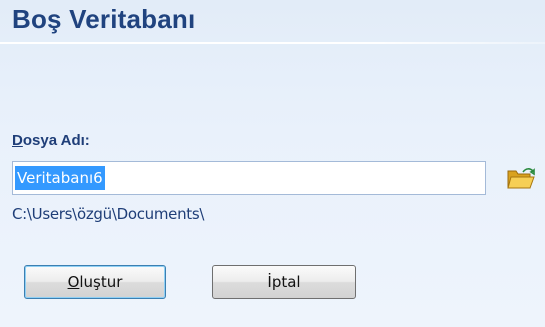 The width and height of the screenshot is (545, 327). What do you see at coordinates (73, 282) in the screenshot?
I see `create-button-accelerator: O` at bounding box center [73, 282].